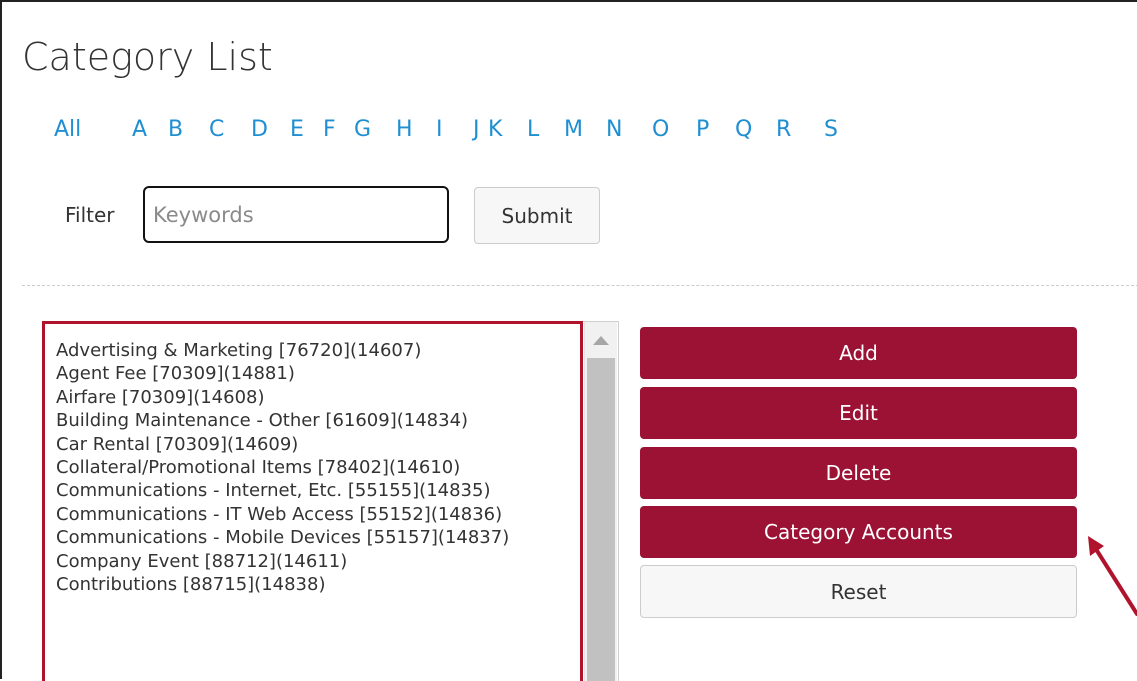  I want to click on alphabet-link-a: A, so click(139, 130).